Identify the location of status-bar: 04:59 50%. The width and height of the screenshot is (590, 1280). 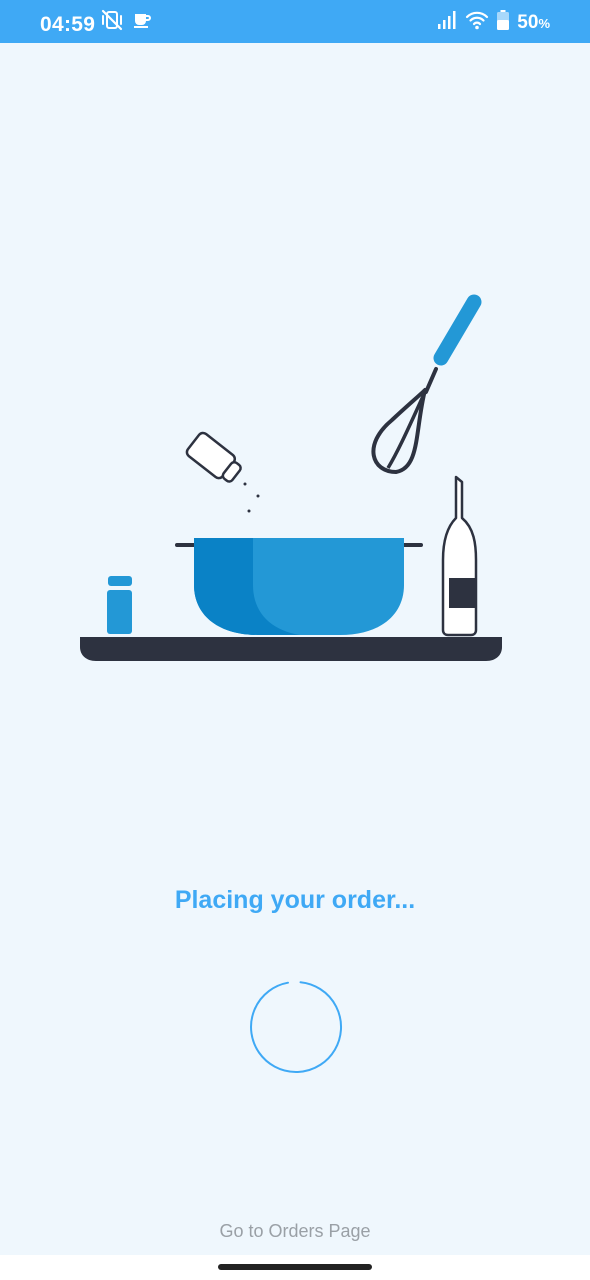
(295, 21).